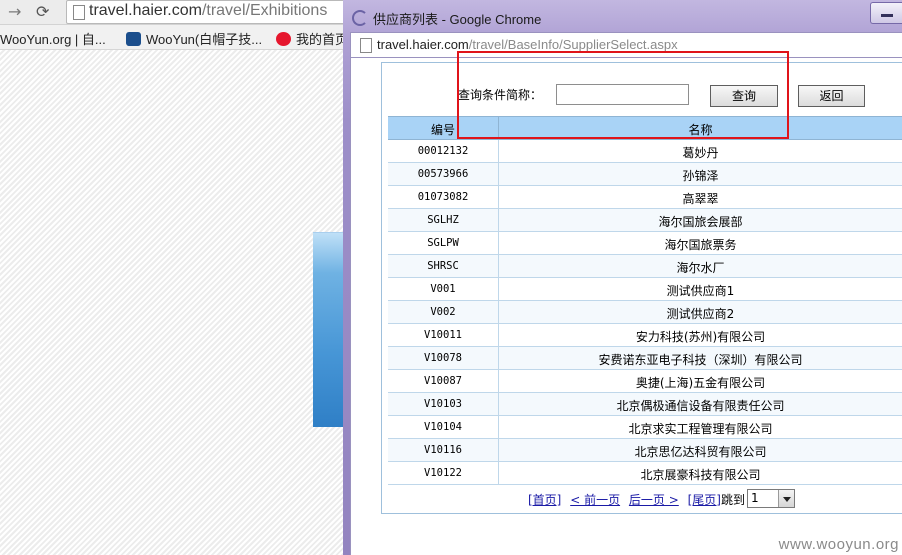  I want to click on supplier-name-cell: 海尔国旅会展部, so click(700, 222).